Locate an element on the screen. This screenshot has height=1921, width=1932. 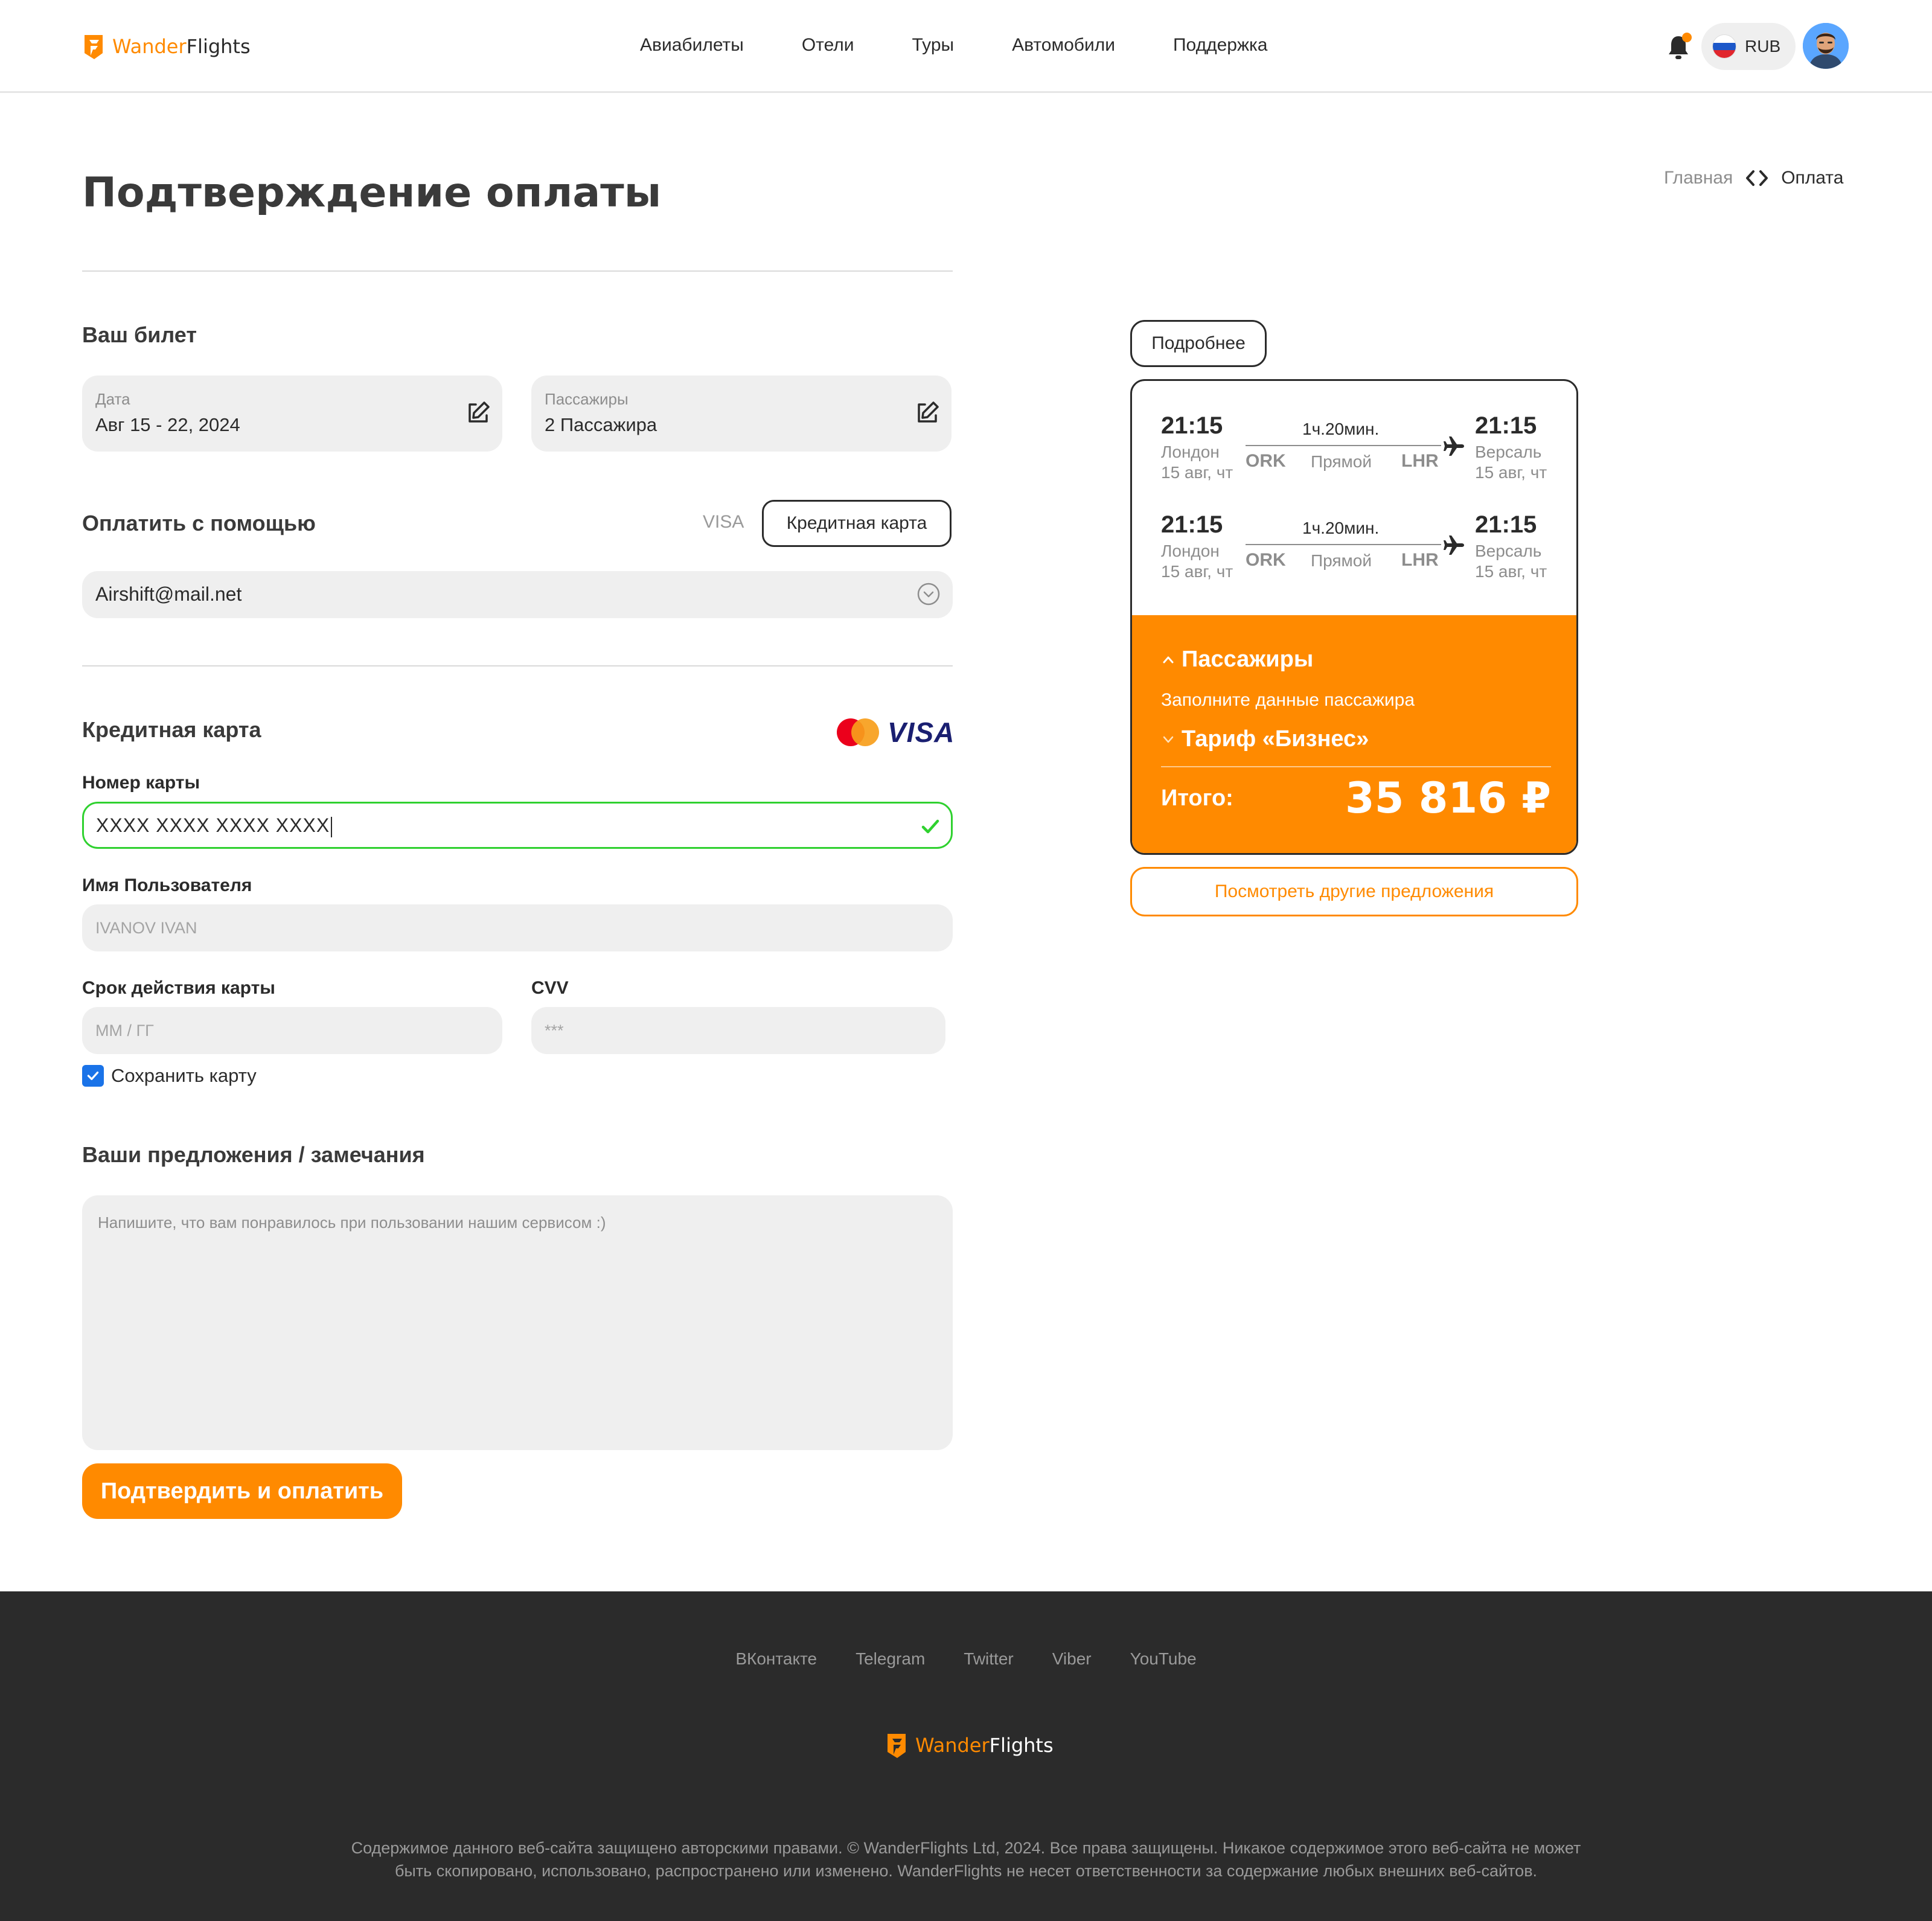
currency-selector: RUB is located at coordinates (1749, 46).